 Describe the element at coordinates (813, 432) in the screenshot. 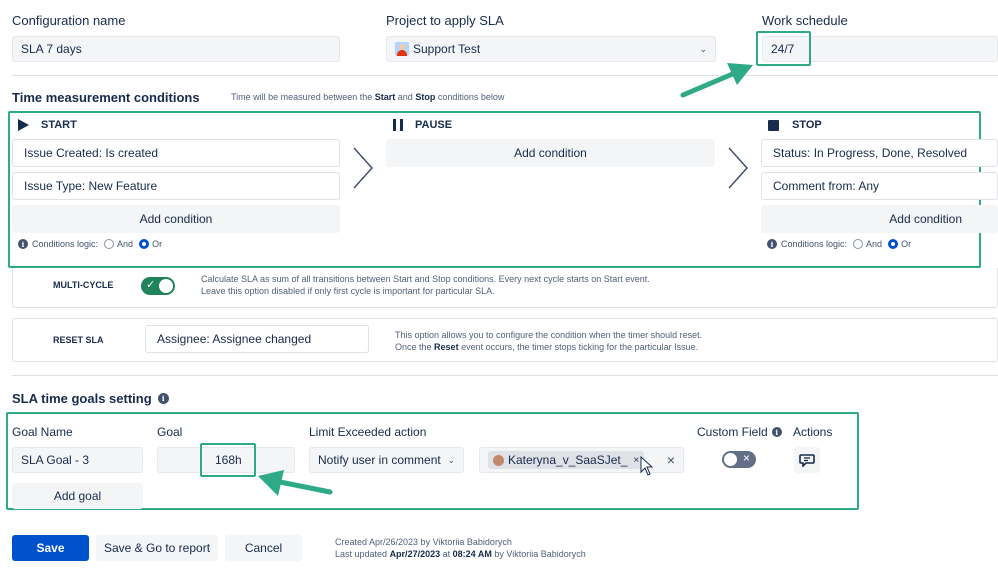

I see `col-actions: Actions` at that location.